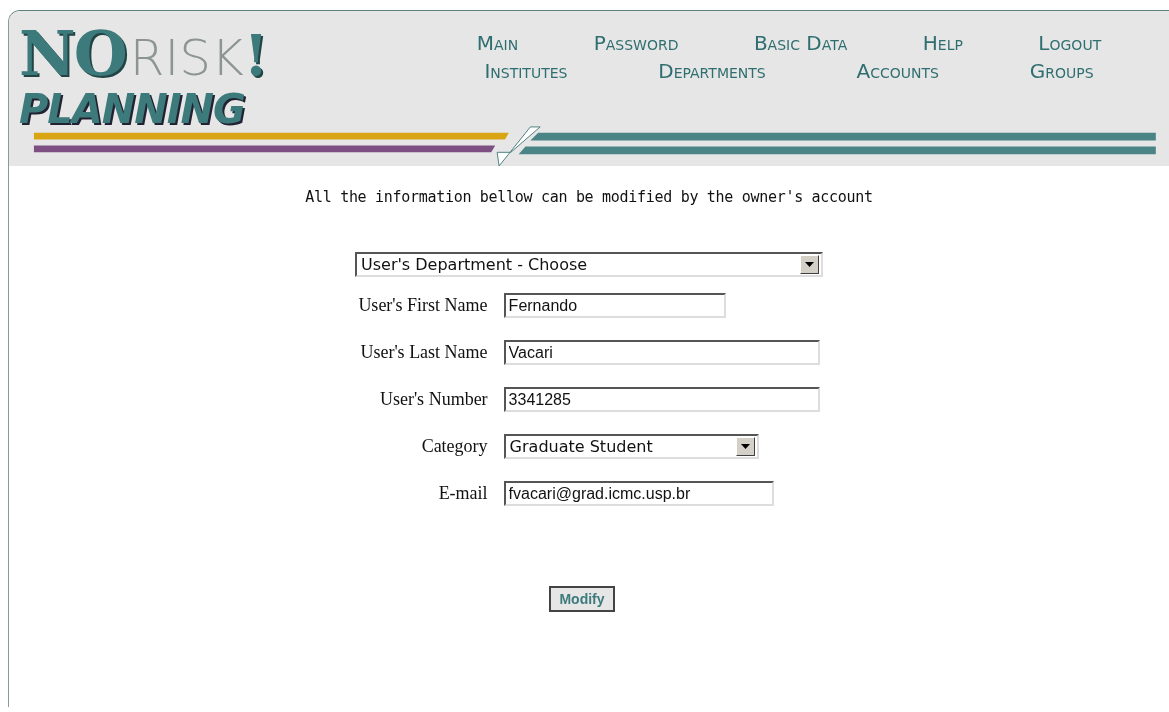 This screenshot has width=1169, height=712. Describe the element at coordinates (433, 399) in the screenshot. I see `field-label: User's Number` at that location.